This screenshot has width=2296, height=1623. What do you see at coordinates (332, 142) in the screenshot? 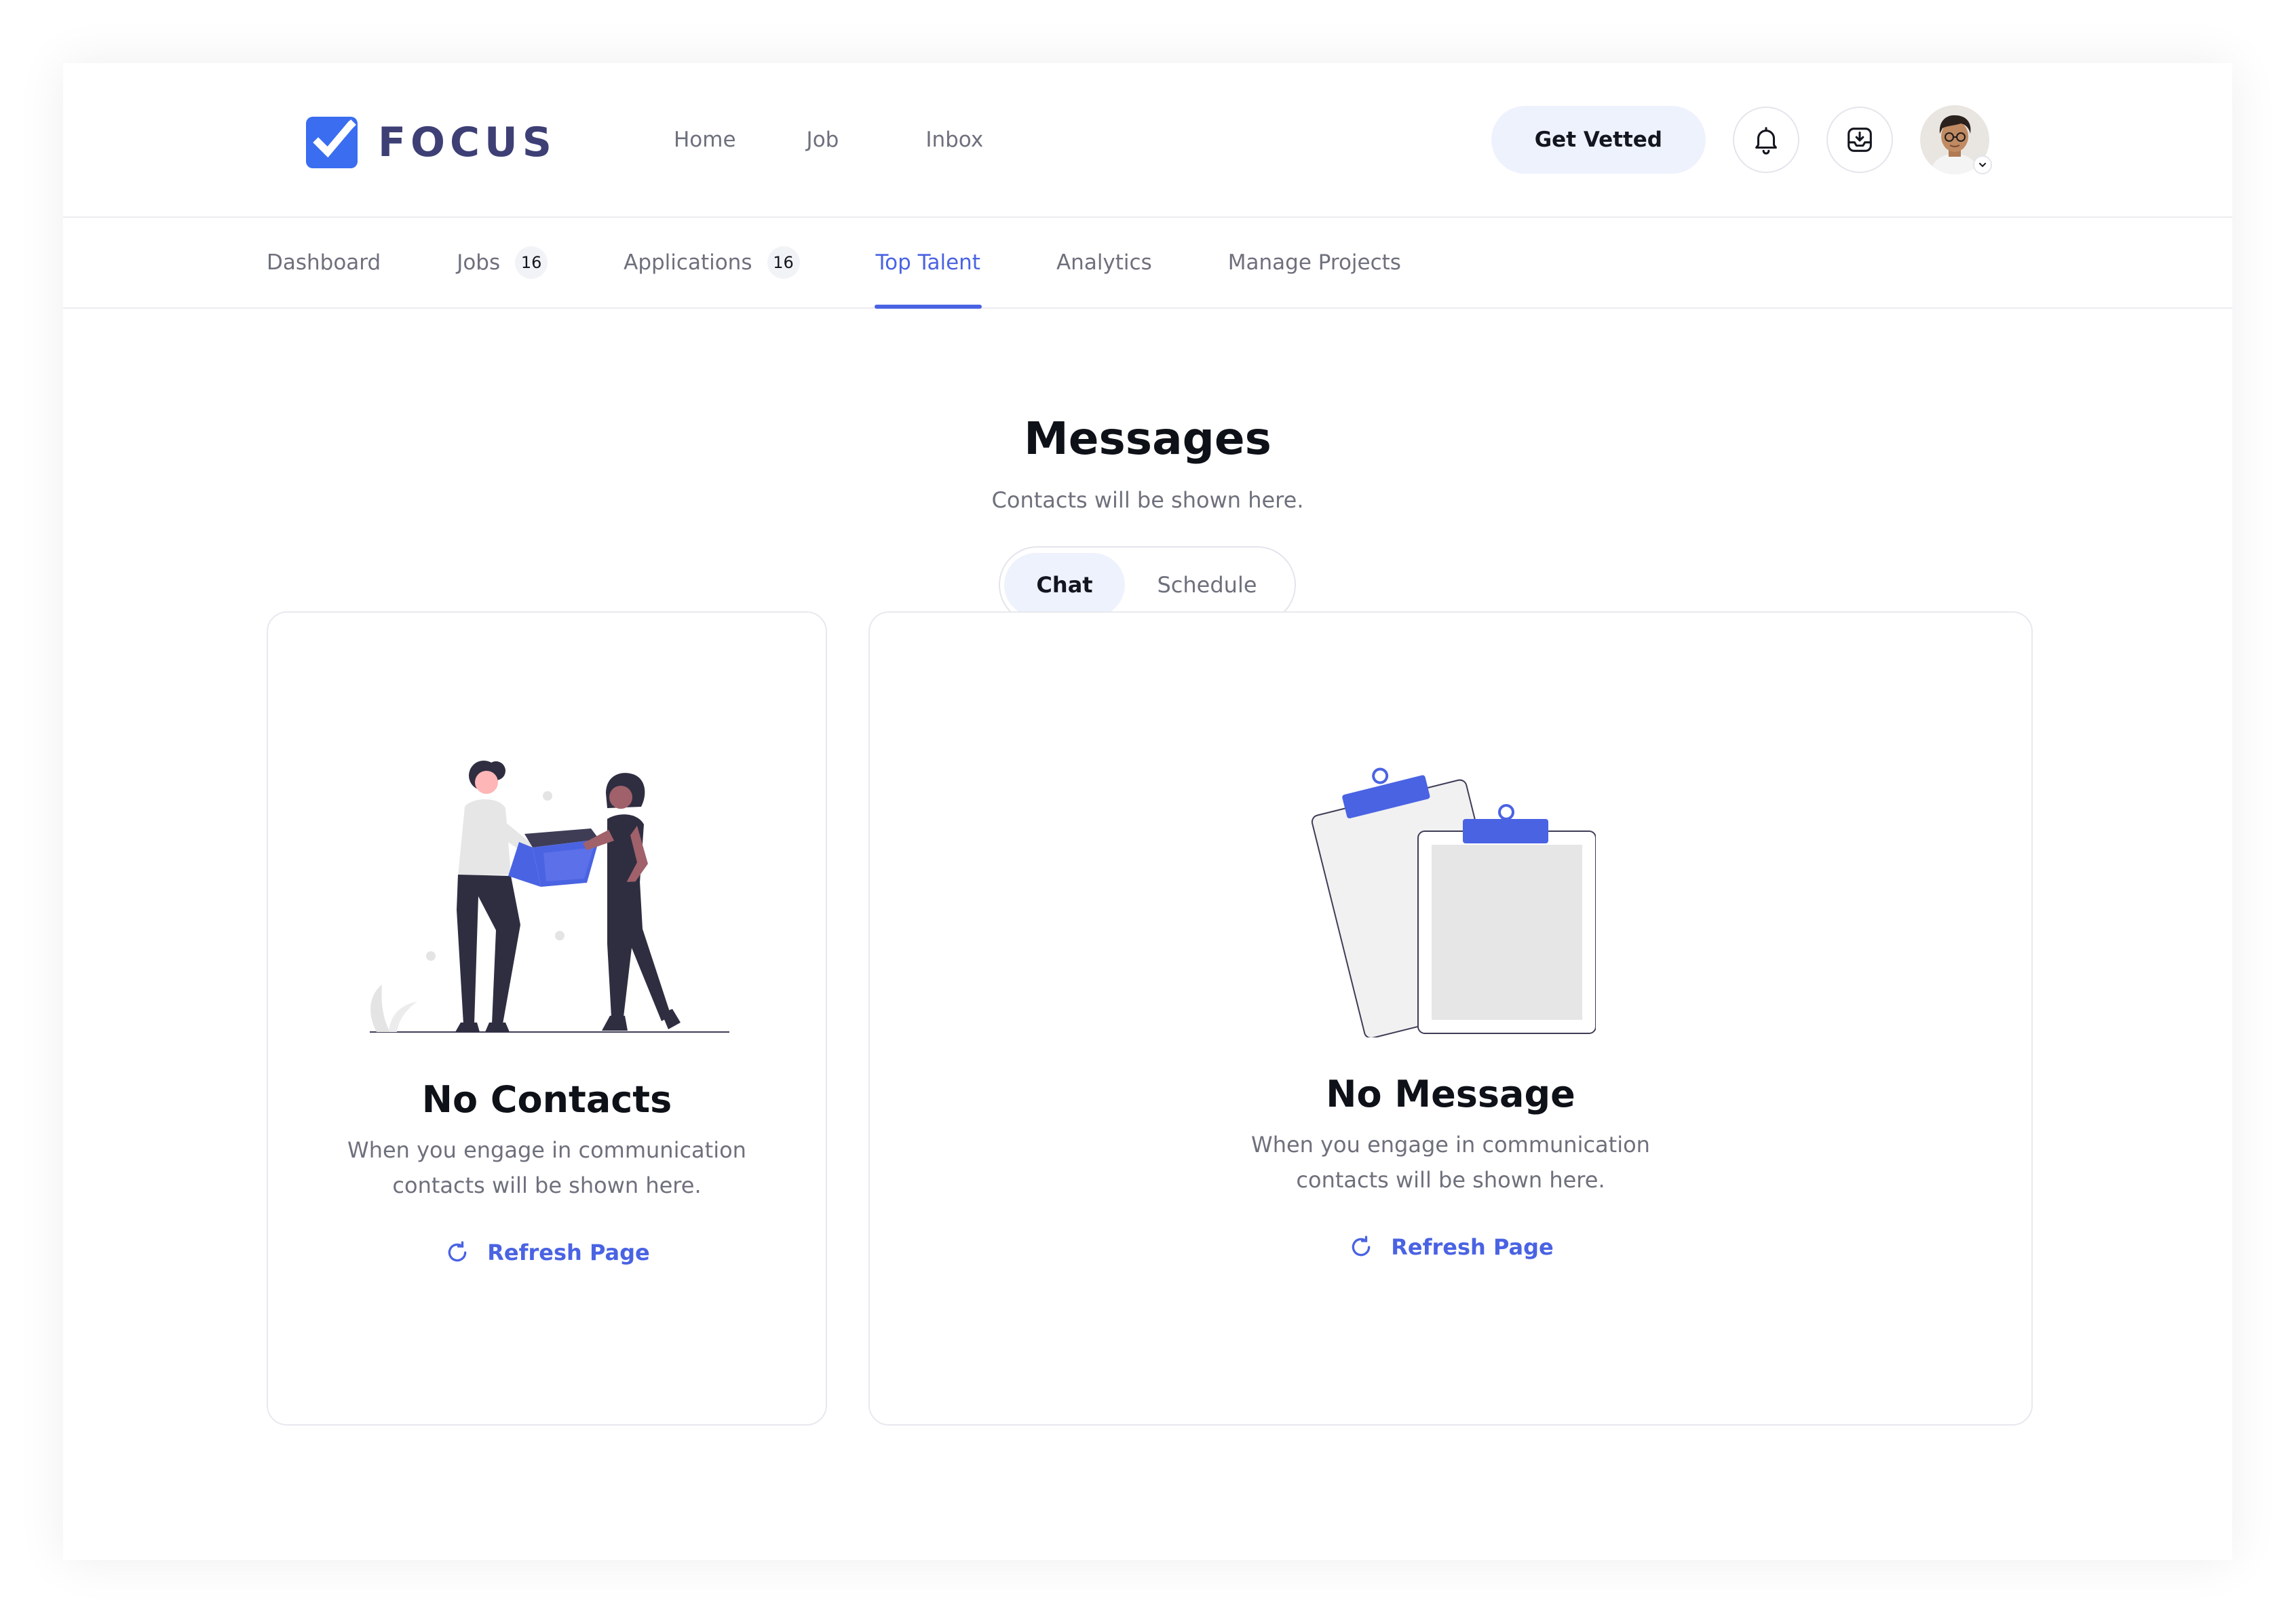
I see `check-logo-icon` at bounding box center [332, 142].